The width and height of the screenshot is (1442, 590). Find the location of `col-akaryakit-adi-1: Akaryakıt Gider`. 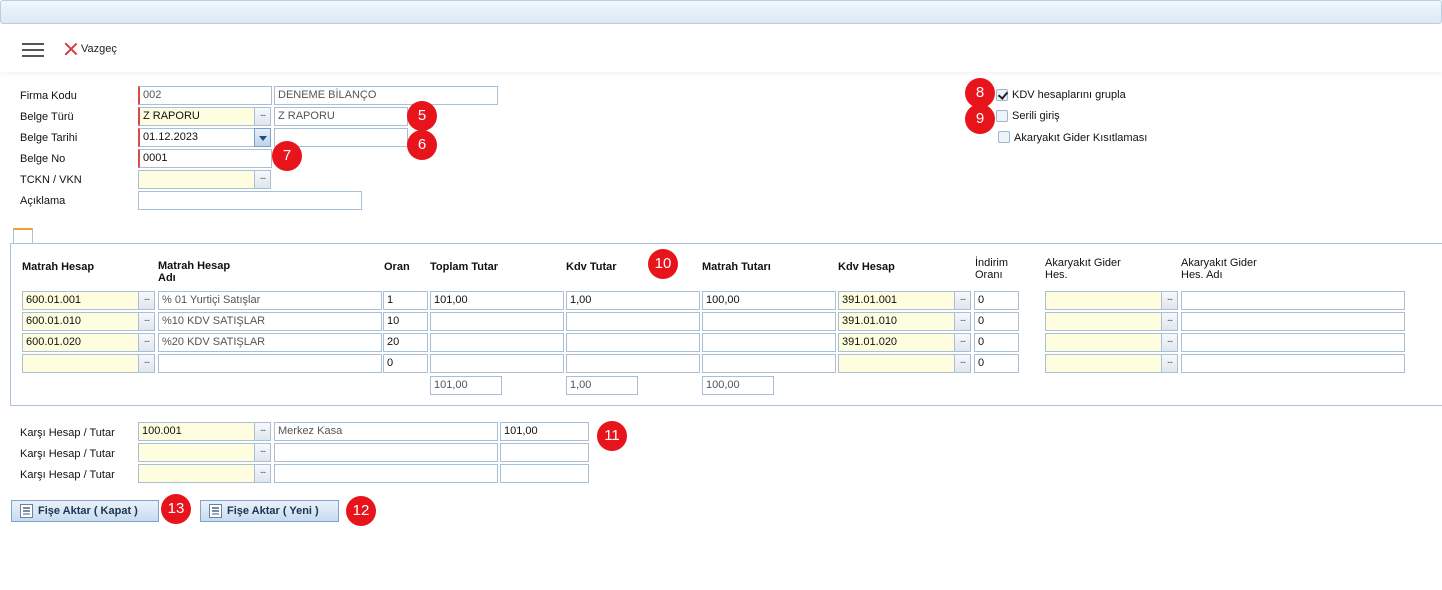

col-akaryakit-adi-1: Akaryakıt Gider is located at coordinates (1219, 263).